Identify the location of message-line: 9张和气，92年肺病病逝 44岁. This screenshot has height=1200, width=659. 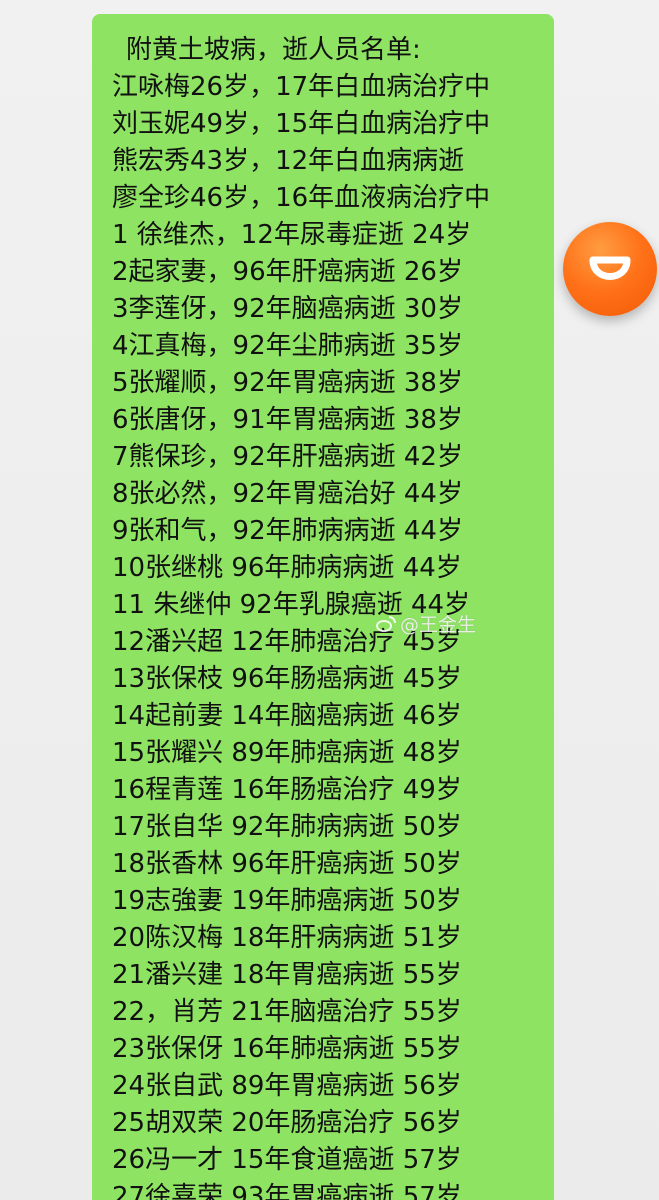
(287, 531).